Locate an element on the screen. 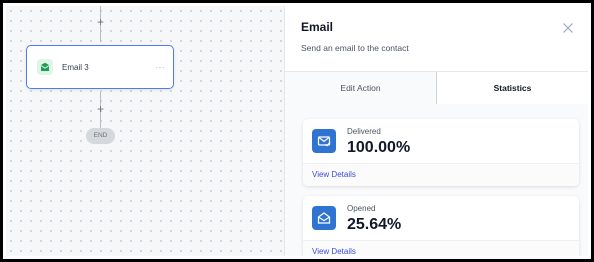  end-marker: END is located at coordinates (100, 136).